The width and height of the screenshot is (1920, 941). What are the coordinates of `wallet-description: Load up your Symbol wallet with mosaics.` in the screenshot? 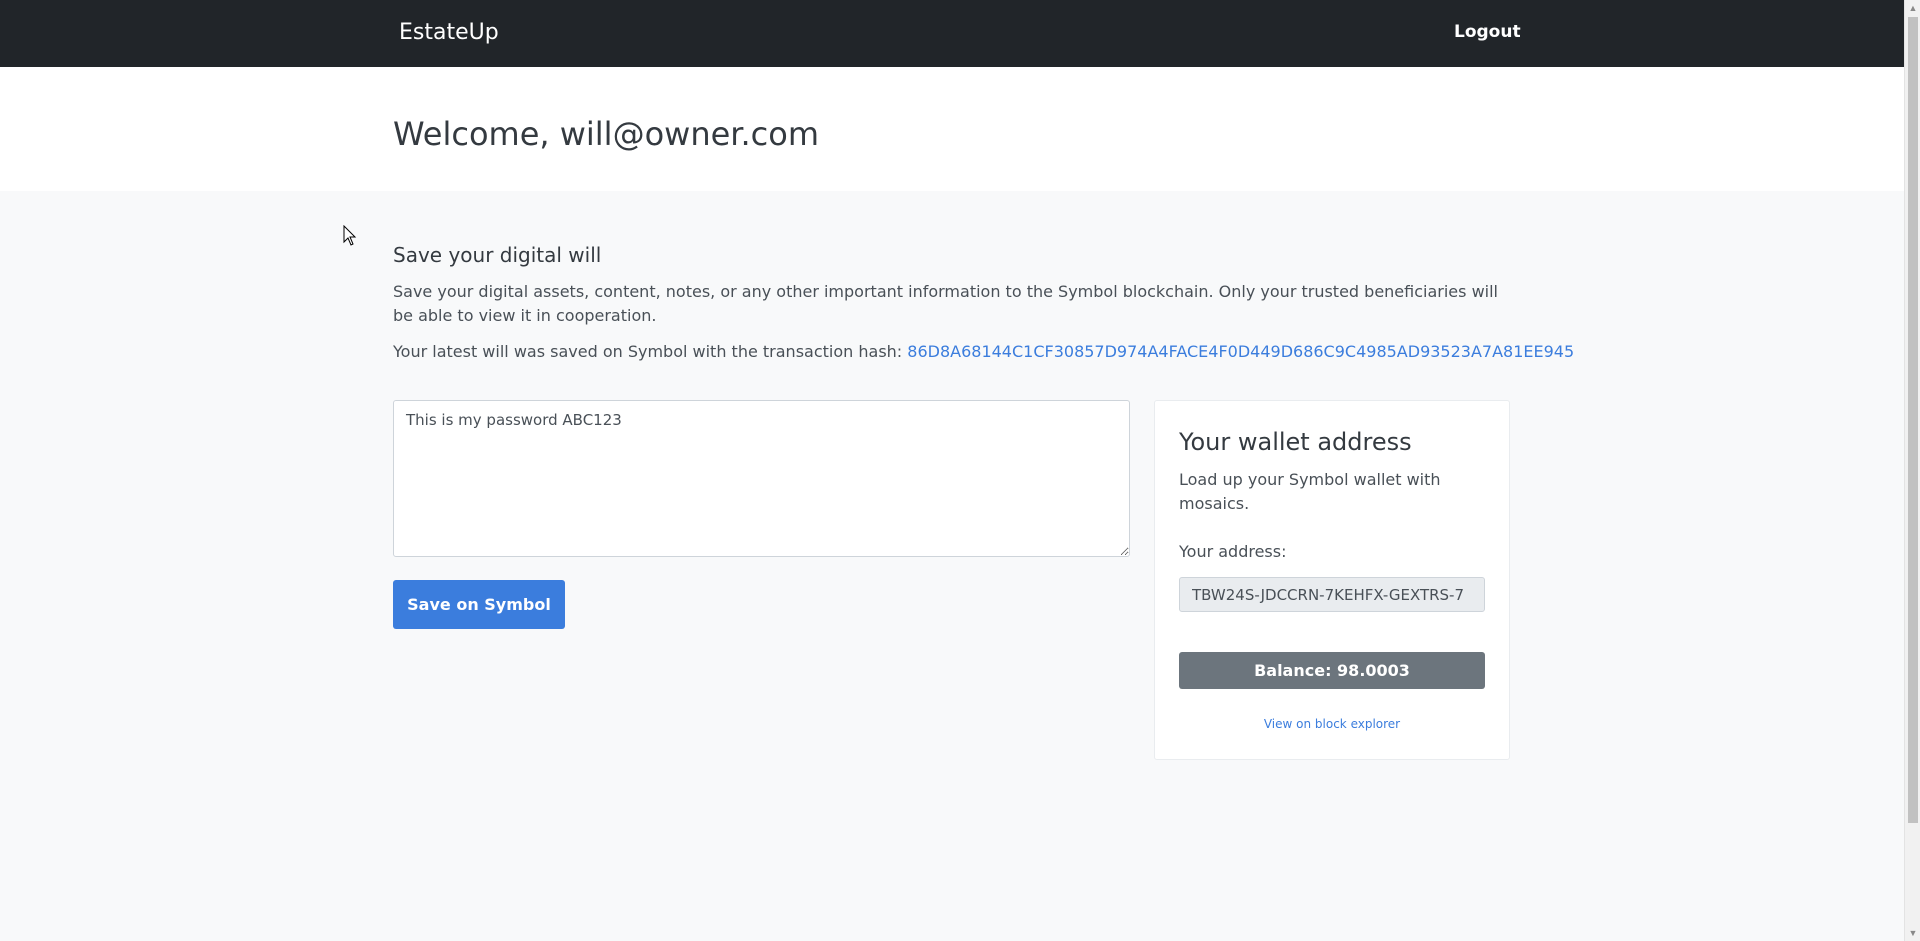 It's located at (1310, 491).